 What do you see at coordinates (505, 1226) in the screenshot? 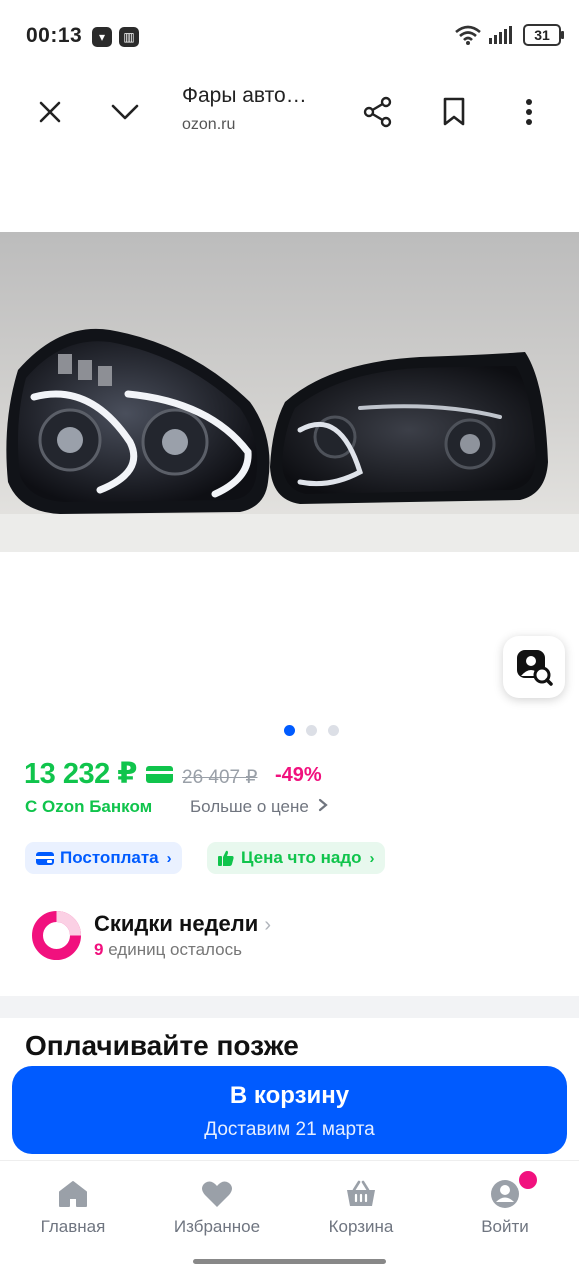
I see `nav-login-label: Войти` at bounding box center [505, 1226].